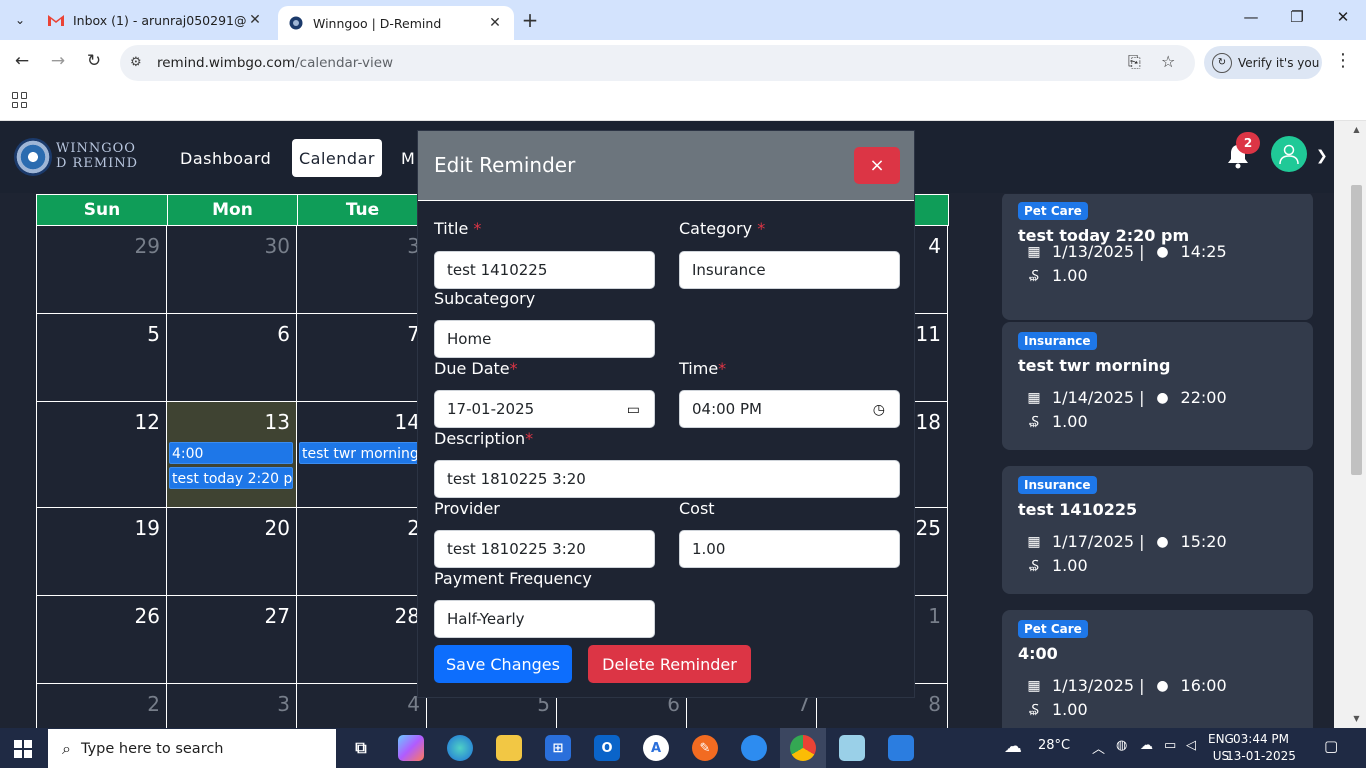 This screenshot has width=1366, height=768. I want to click on calendar-event: test twr morning, so click(362, 453).